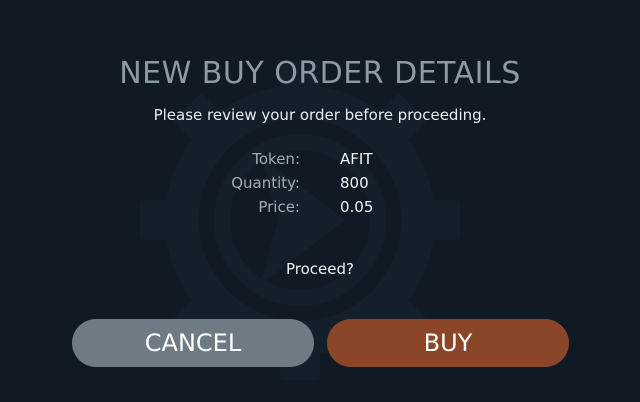 This screenshot has width=640, height=402. I want to click on quantity-label: Quantity:, so click(265, 183).